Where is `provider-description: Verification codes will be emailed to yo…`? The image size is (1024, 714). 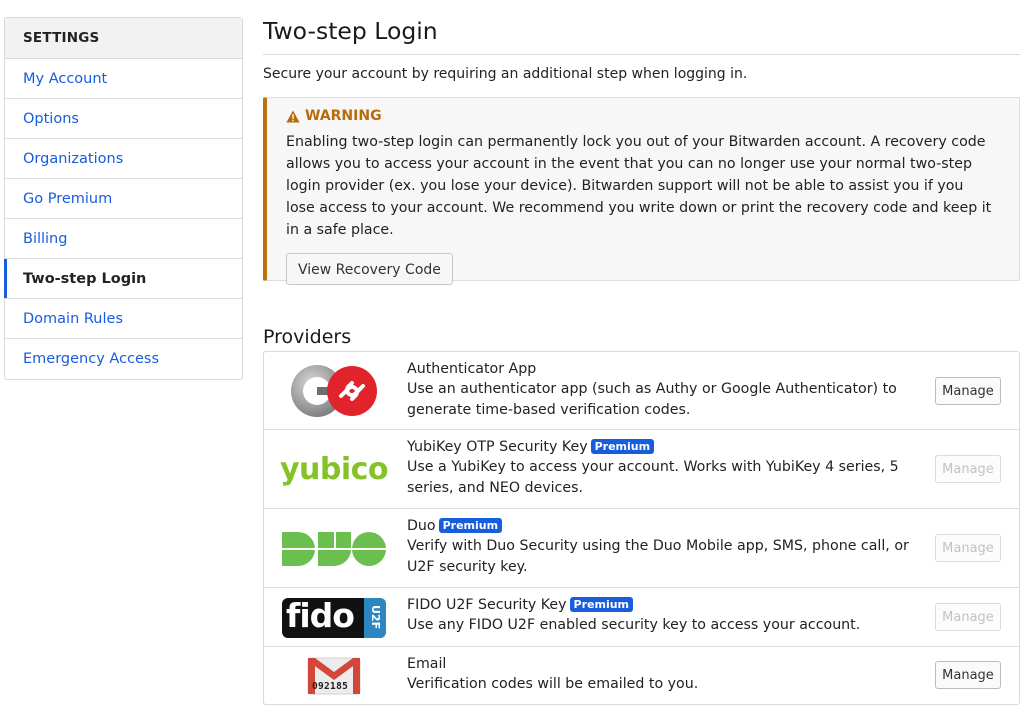
provider-description: Verification codes will be emailed to yo… is located at coordinates (553, 684).